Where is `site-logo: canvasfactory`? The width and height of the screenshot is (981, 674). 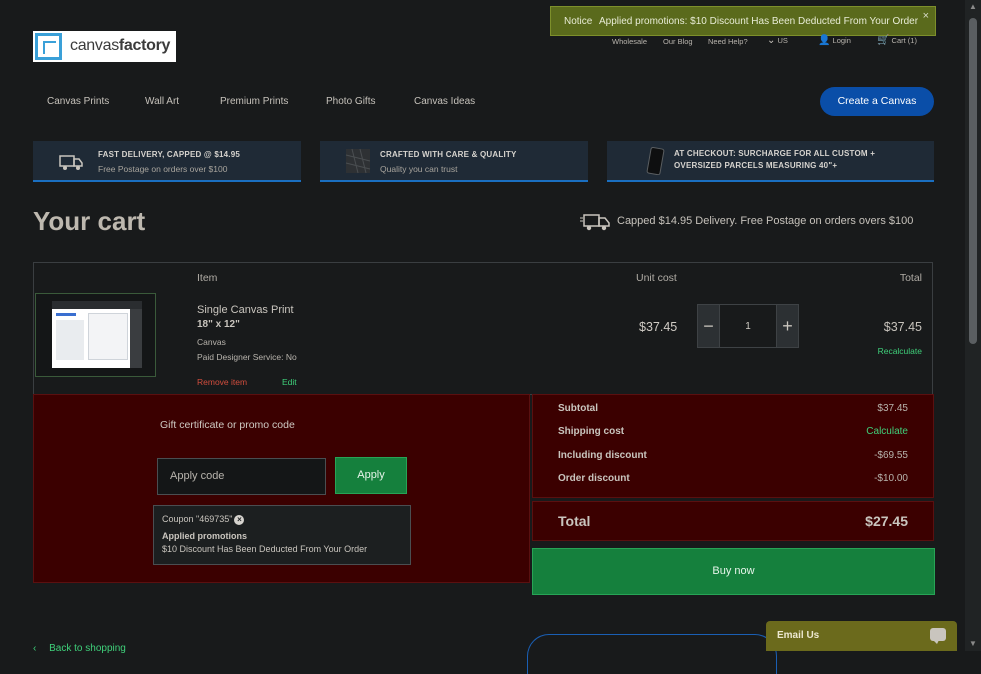 site-logo: canvasfactory is located at coordinates (104, 46).